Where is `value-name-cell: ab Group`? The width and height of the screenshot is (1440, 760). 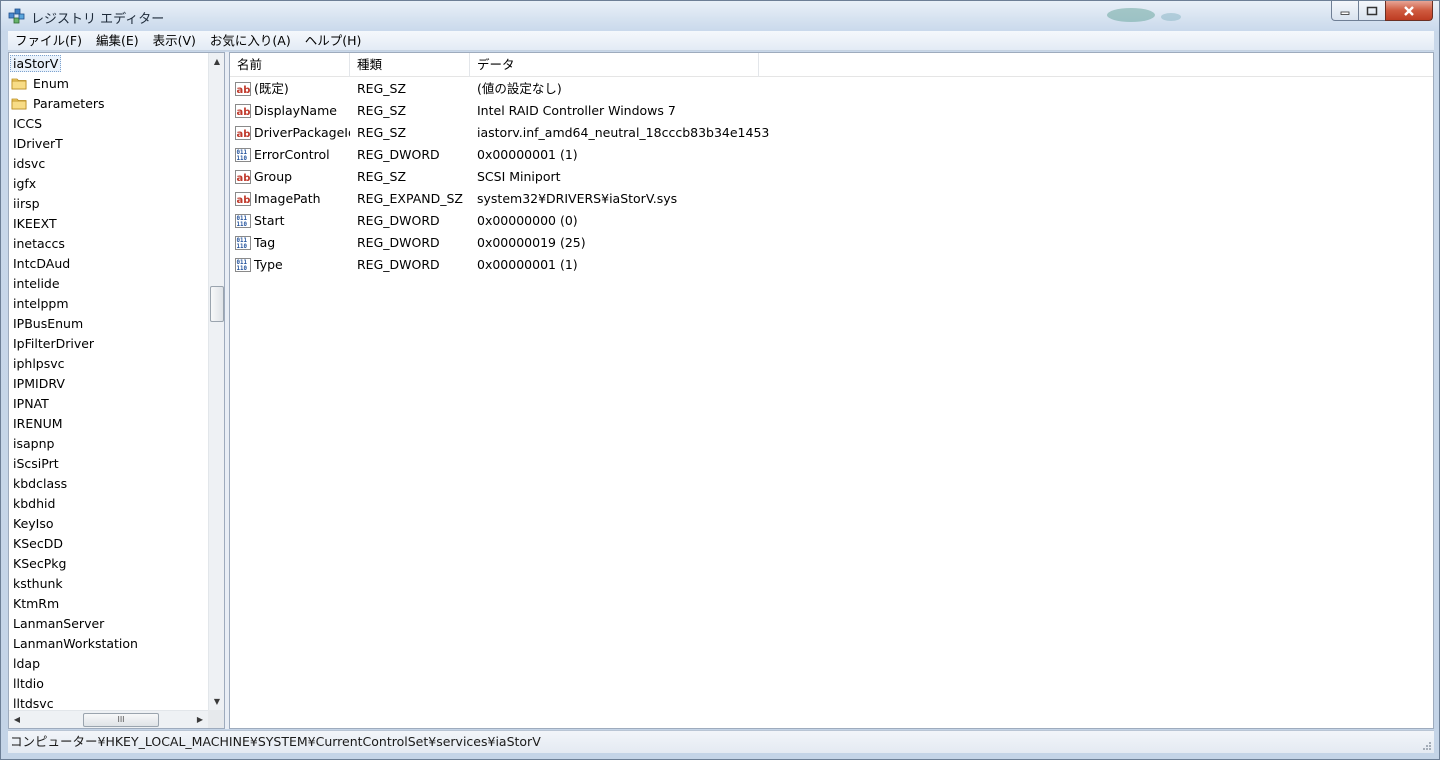
value-name-cell: ab Group is located at coordinates (290, 177).